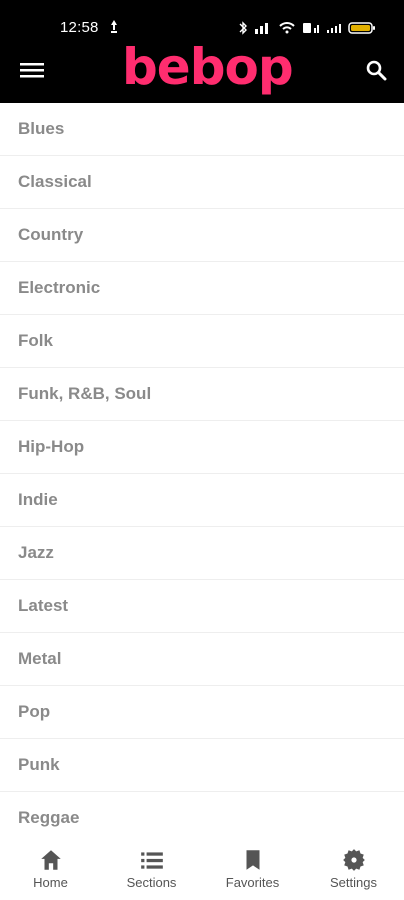  I want to click on top-app-bar: 12:58 bebop, so click(202, 51).